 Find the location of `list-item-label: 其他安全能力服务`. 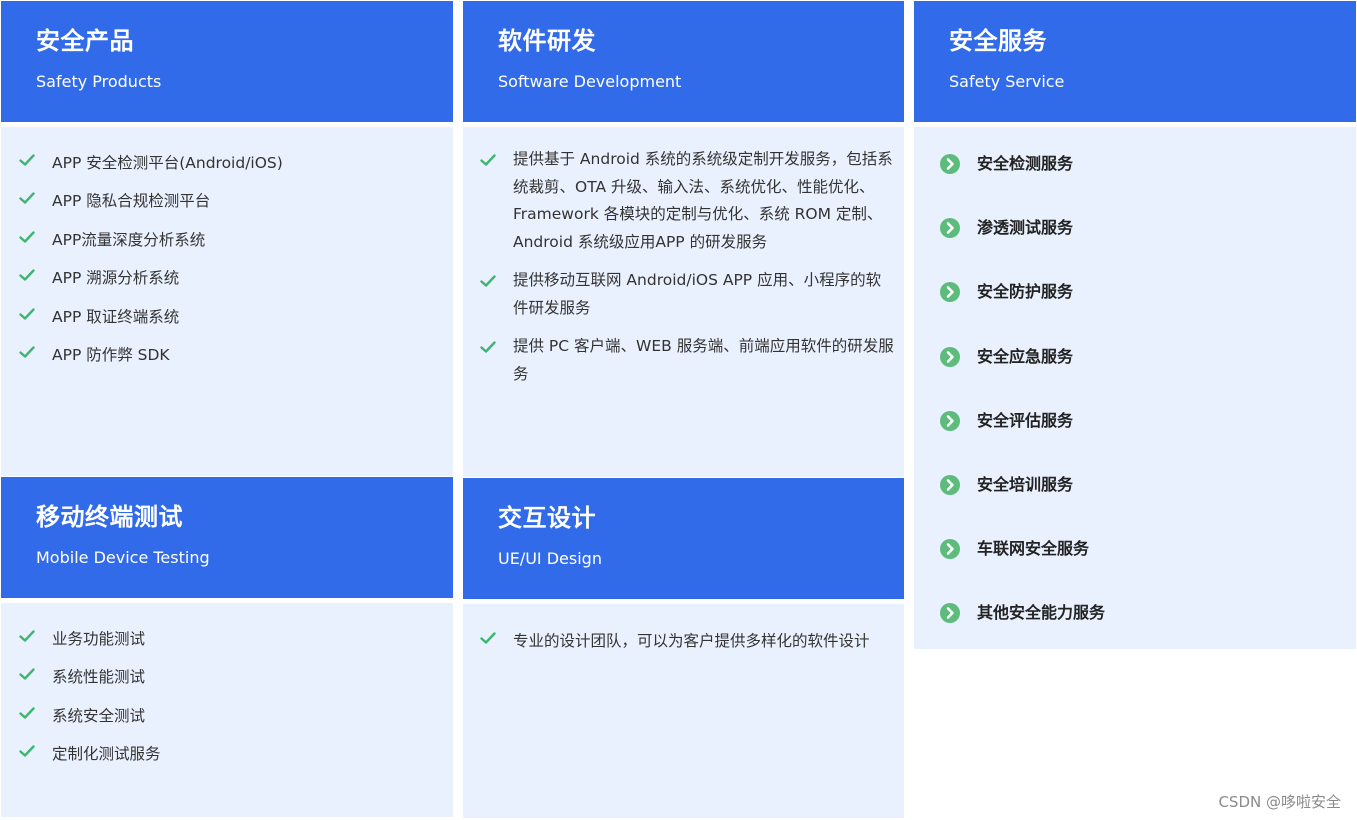

list-item-label: 其他安全能力服务 is located at coordinates (1041, 613).